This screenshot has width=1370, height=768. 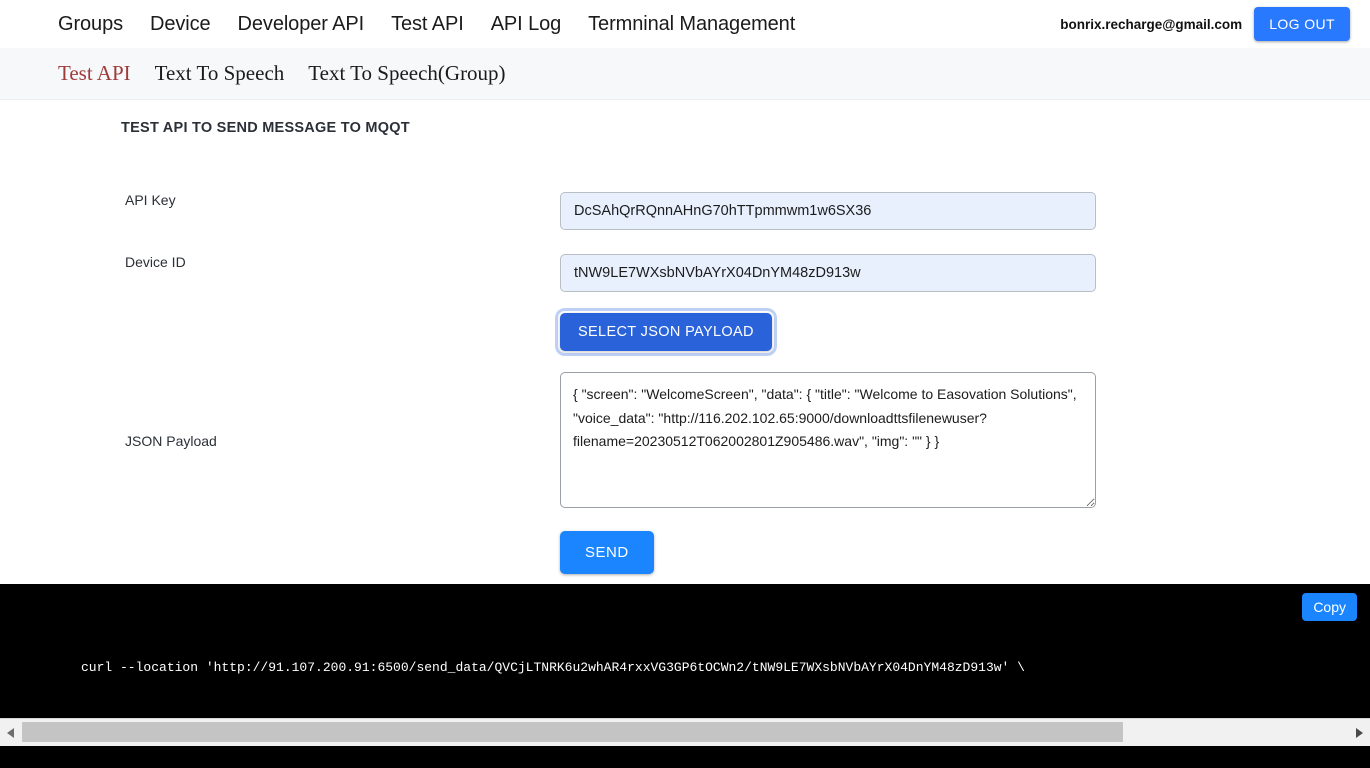 I want to click on user-email-label: bonrix.recharge@gmail.com, so click(x=1151, y=24).